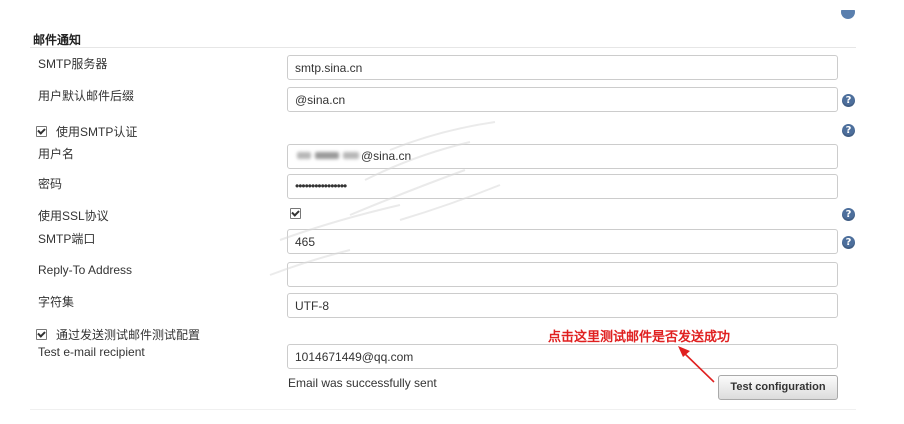  Describe the element at coordinates (362, 383) in the screenshot. I see `status-message: Email was successfully sent` at that location.